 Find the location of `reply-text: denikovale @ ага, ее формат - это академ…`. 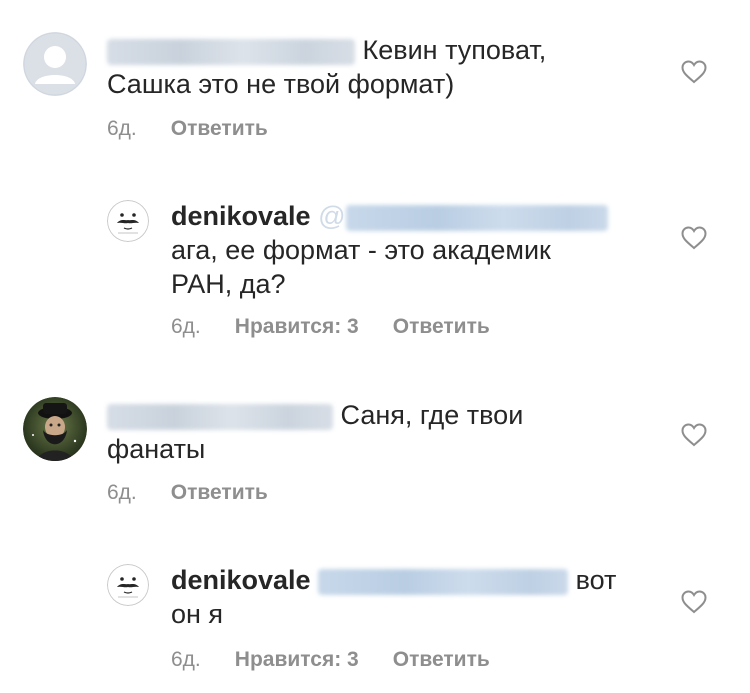

reply-text: denikovale @ ага, ее формат - это академ… is located at coordinates (389, 250).